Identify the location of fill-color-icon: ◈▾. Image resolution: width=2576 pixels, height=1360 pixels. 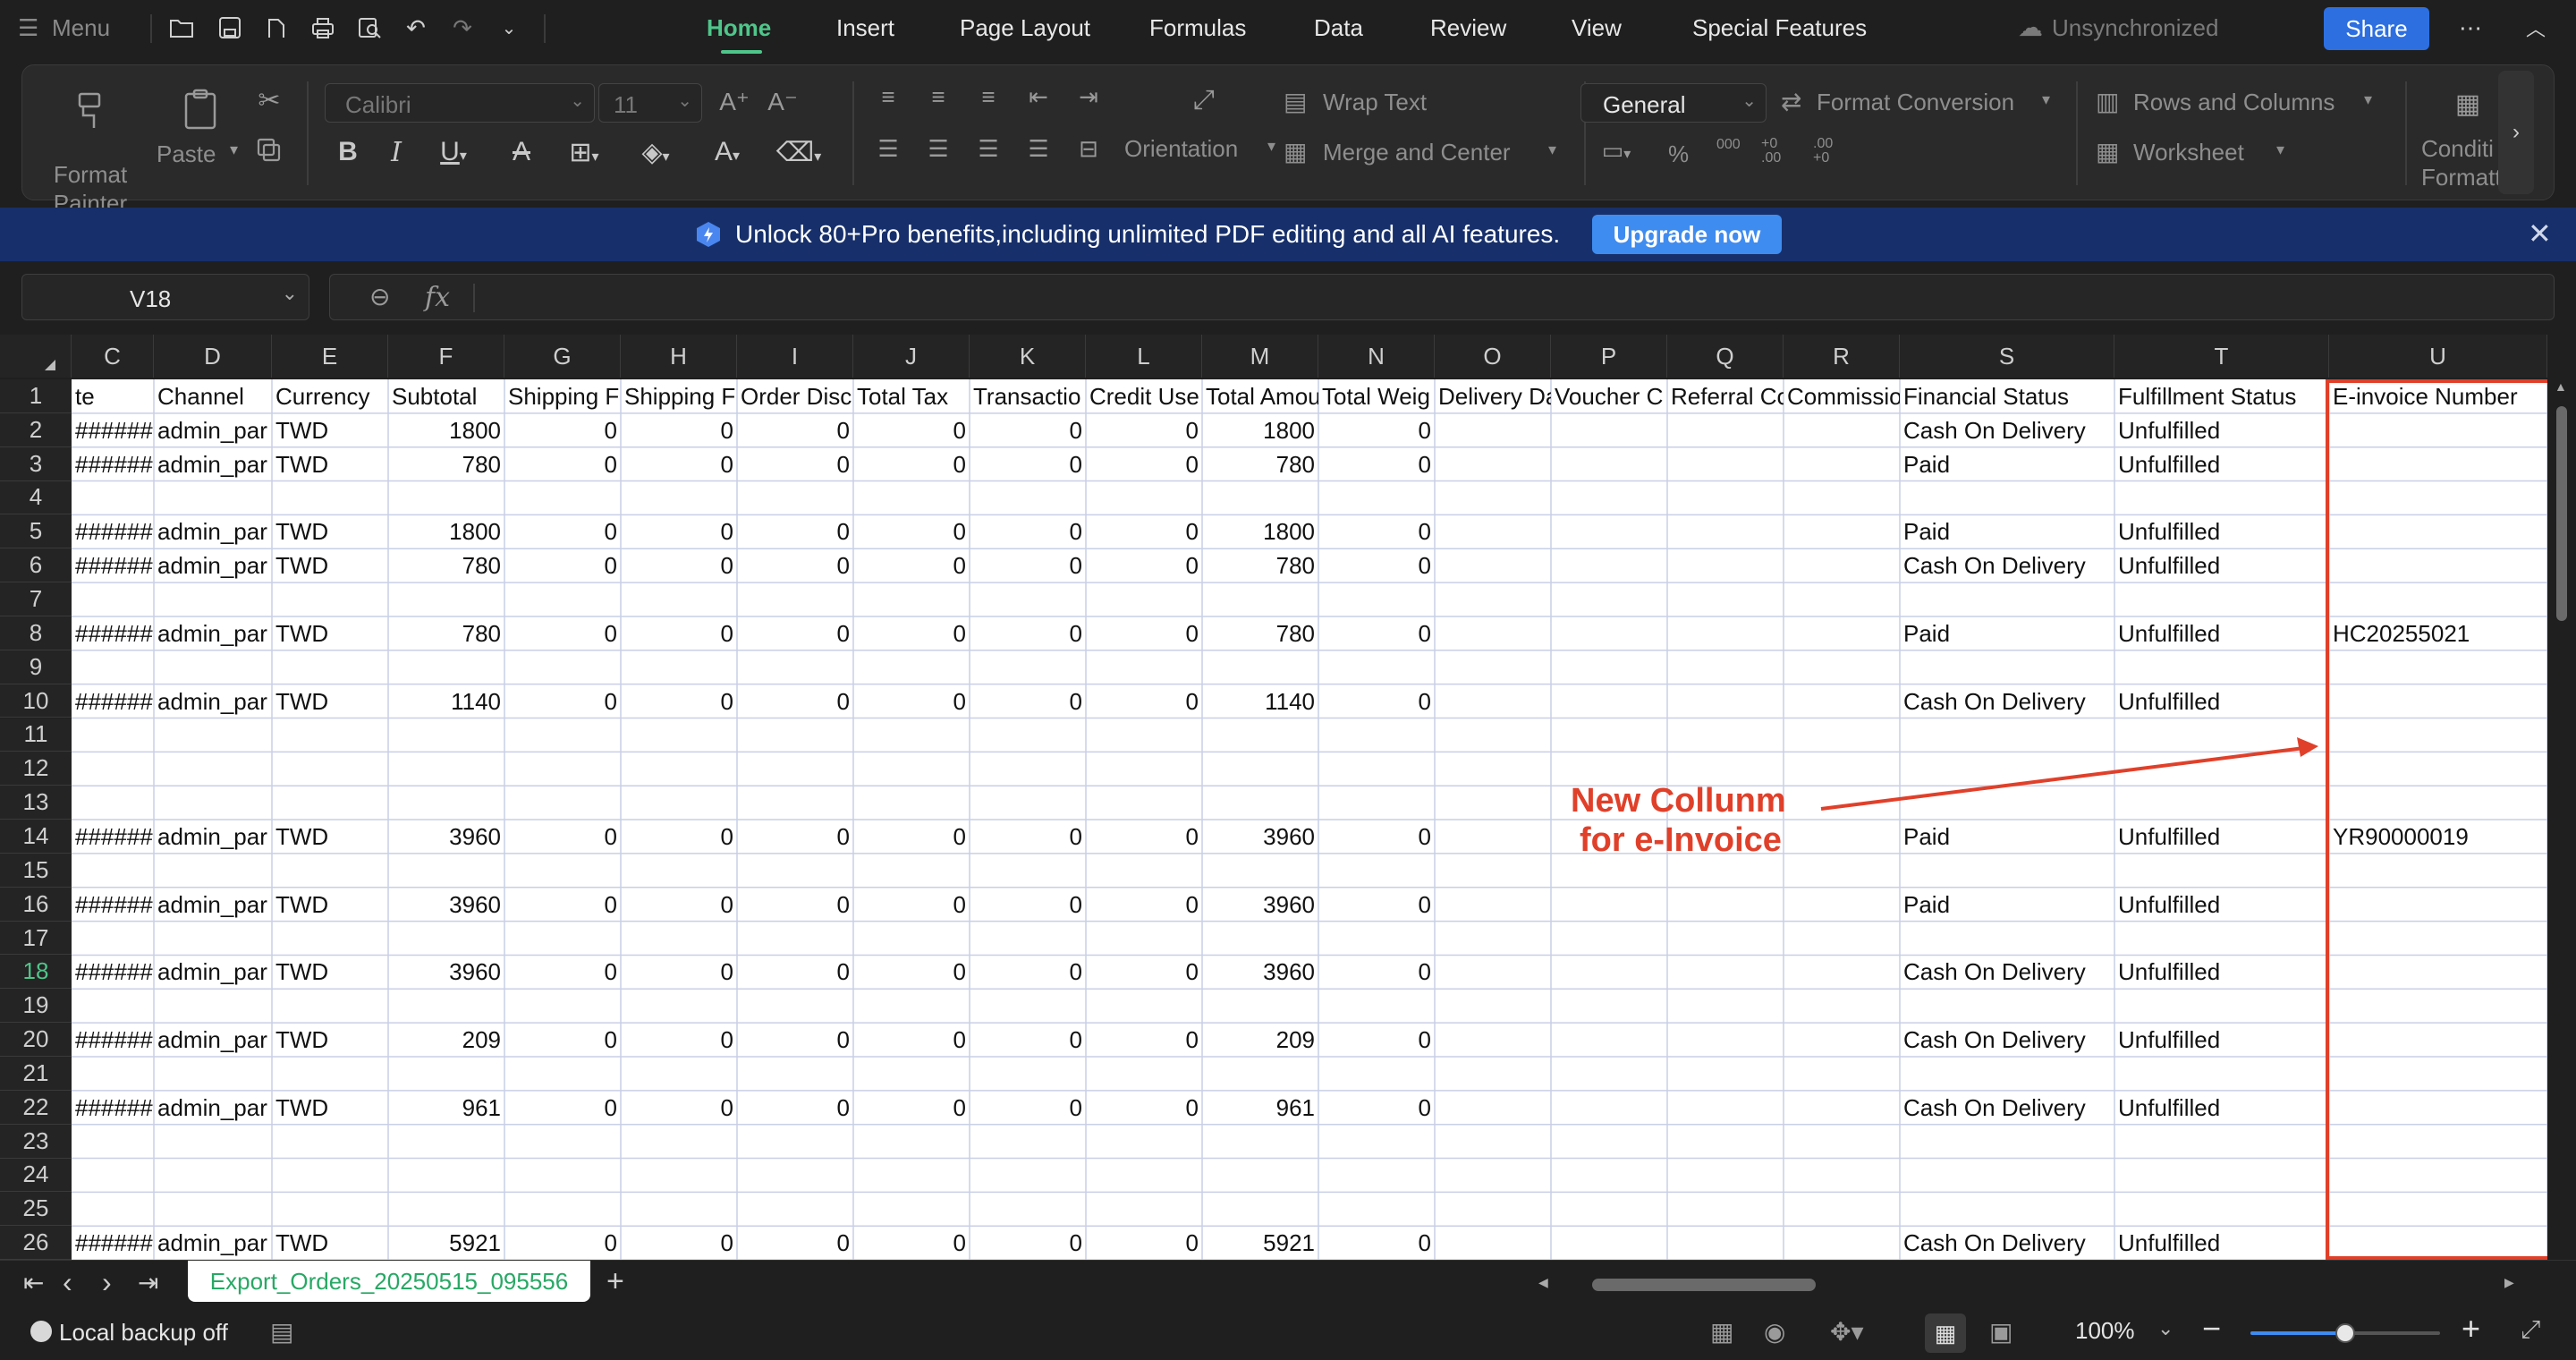
(656, 152).